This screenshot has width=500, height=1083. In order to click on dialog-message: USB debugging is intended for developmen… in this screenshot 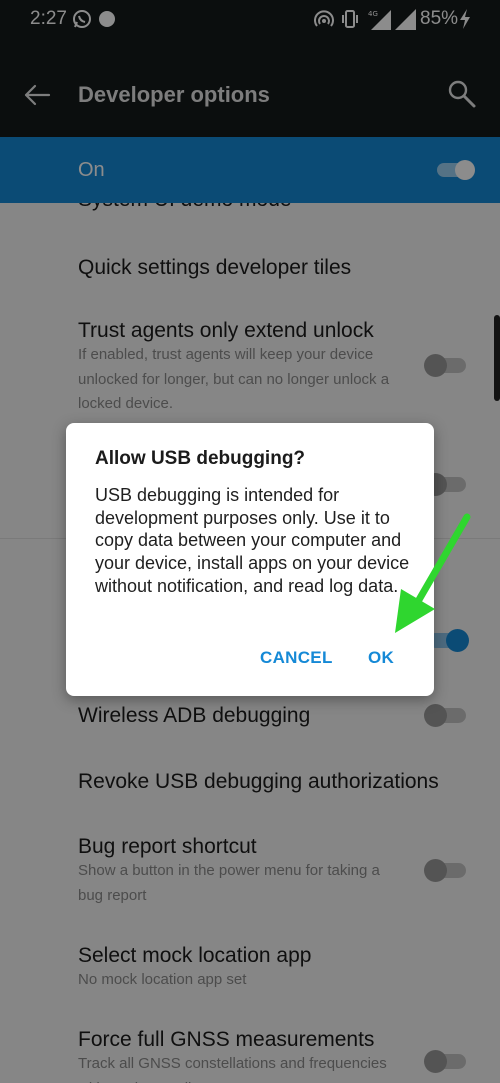, I will do `click(252, 540)`.